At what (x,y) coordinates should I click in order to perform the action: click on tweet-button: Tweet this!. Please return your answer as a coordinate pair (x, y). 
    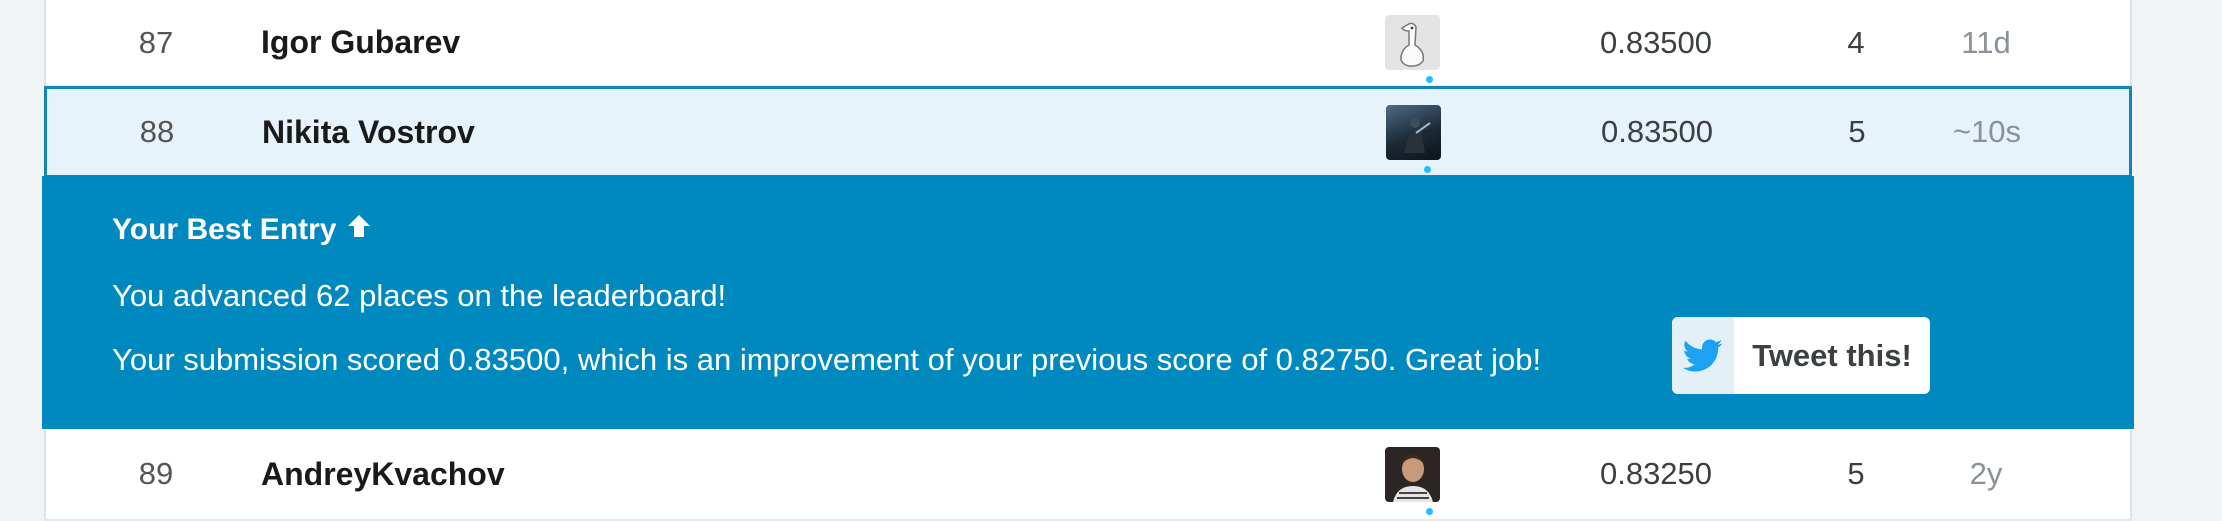
    Looking at the image, I should click on (1801, 355).